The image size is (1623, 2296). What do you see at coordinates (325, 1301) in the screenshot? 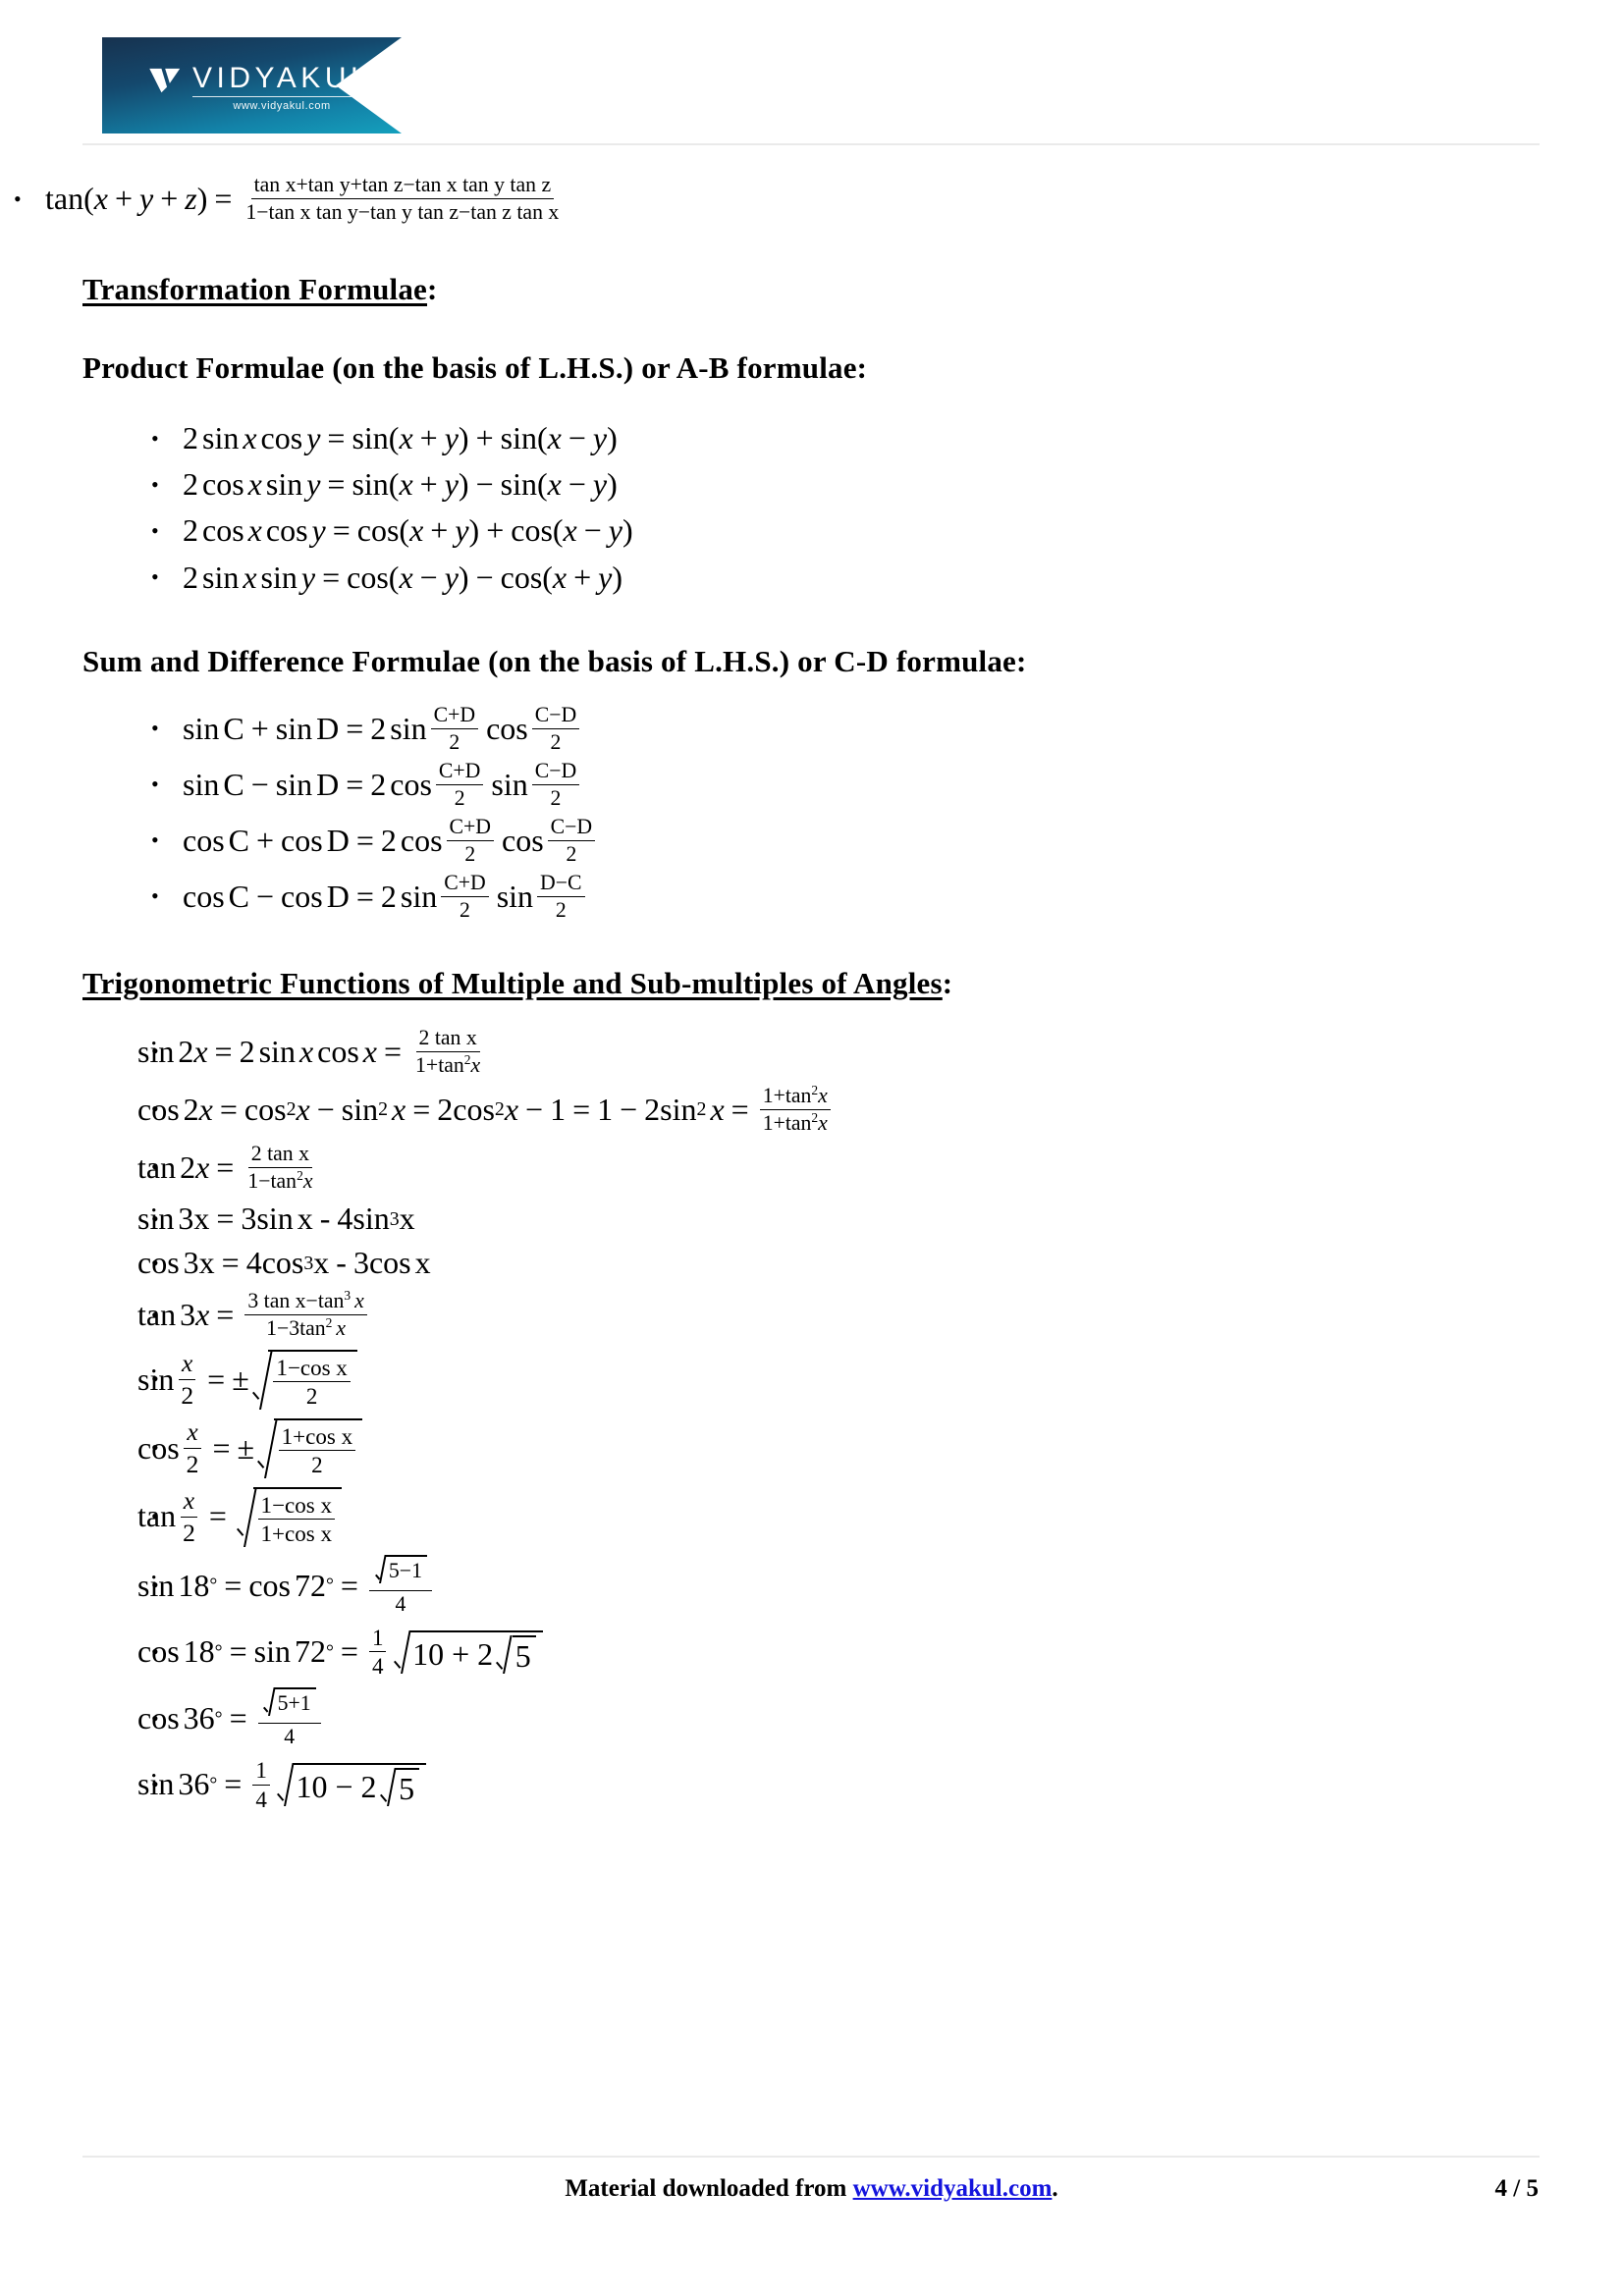
I see `num-b: −tan` at bounding box center [325, 1301].